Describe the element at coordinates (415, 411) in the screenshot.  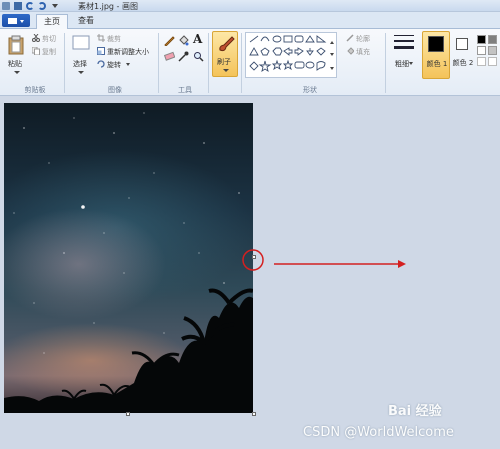
I see `baidu-watermark: Bai 经验` at that location.